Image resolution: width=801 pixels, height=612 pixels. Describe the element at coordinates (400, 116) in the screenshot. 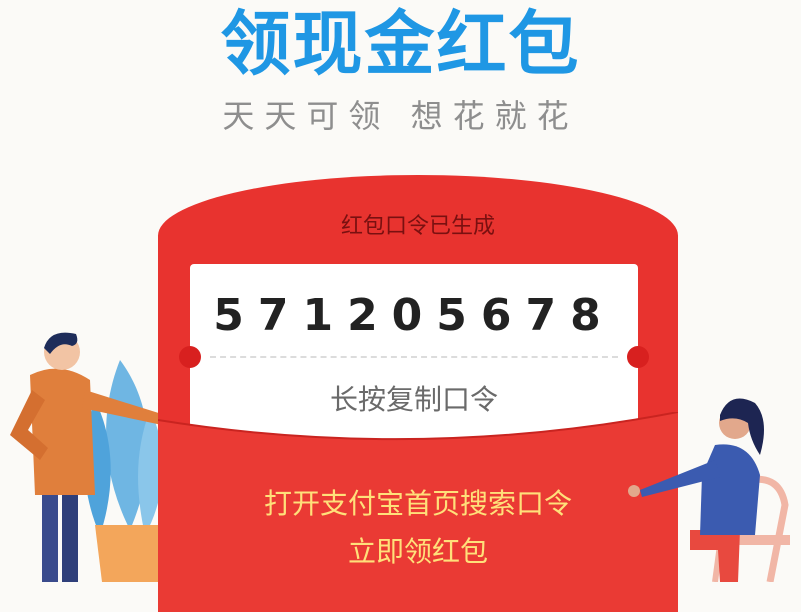

I see `page-subtitle: 天天可领 想花就花` at that location.